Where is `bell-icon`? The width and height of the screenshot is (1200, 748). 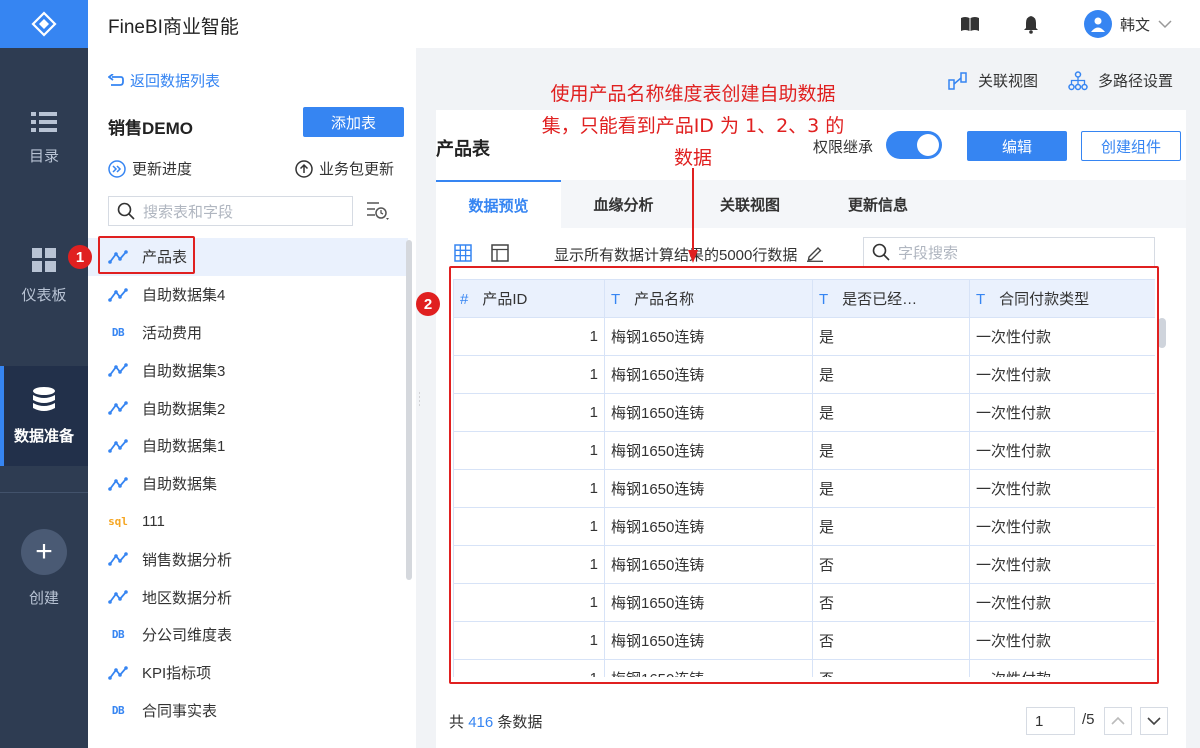 bell-icon is located at coordinates (1031, 24).